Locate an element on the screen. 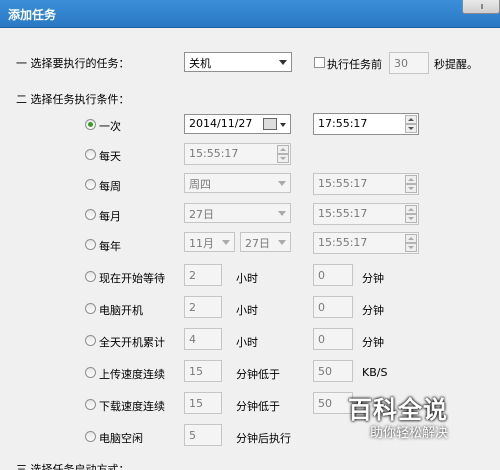  task-section-label: 一 选择要执行的任务： is located at coordinates (73, 63).